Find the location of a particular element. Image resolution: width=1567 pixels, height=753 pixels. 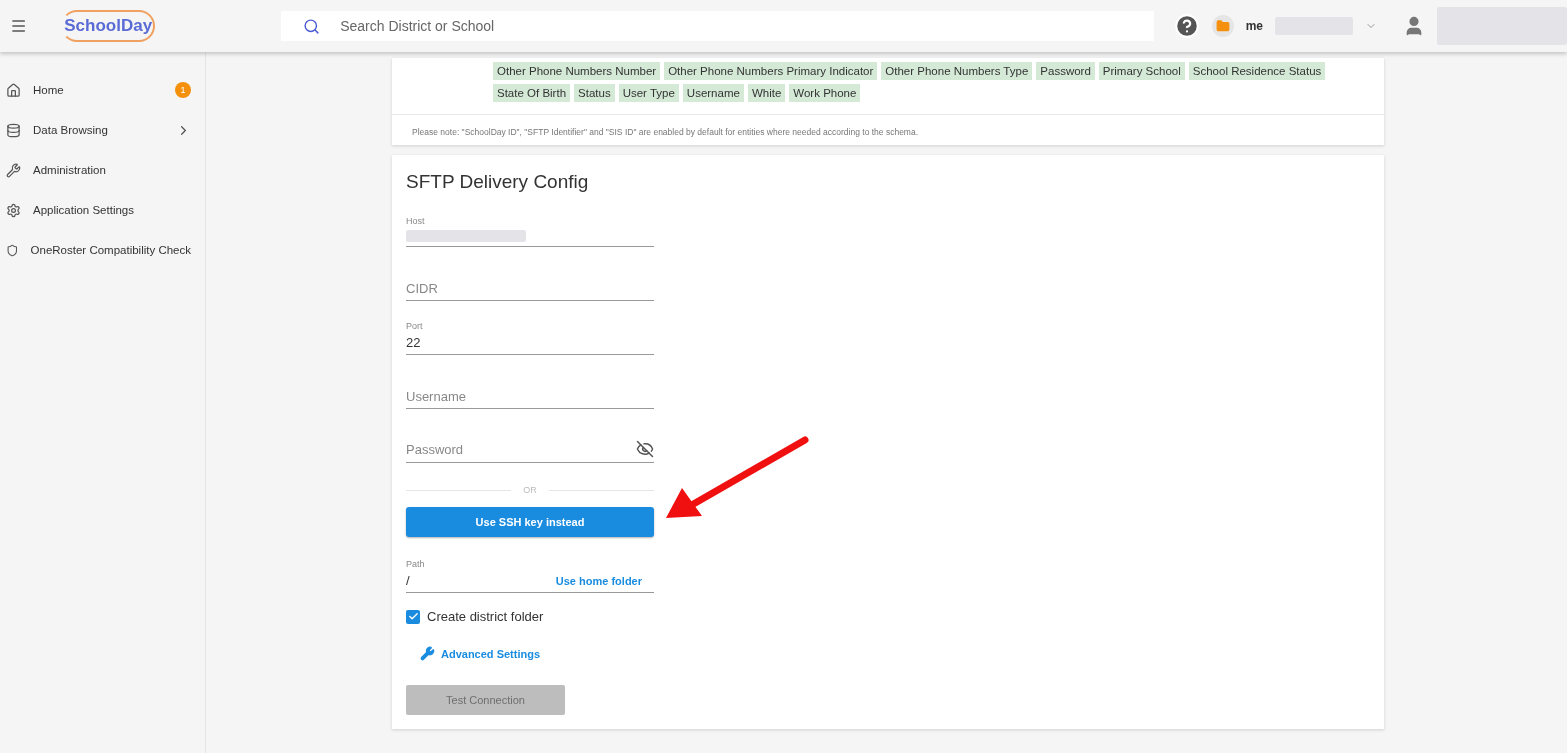

menu-icon is located at coordinates (19, 26).